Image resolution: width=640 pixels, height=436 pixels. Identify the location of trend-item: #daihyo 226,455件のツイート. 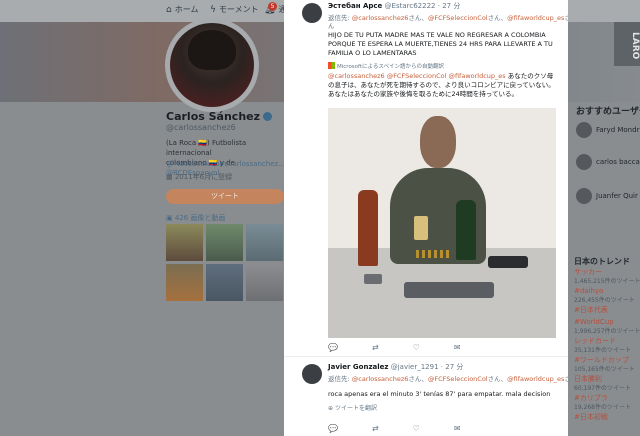
(604, 296).